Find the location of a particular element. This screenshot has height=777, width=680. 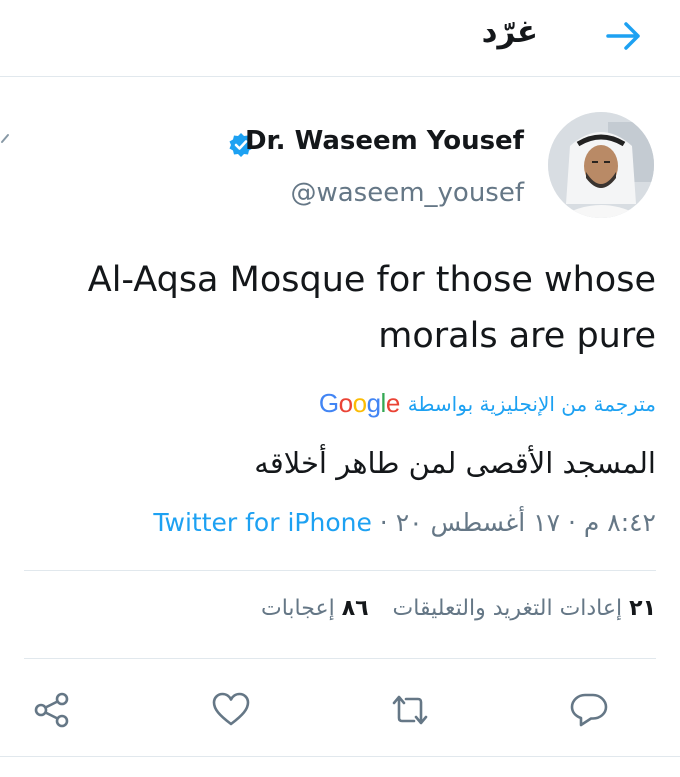

tweet-text-line: morals are pure is located at coordinates (517, 336).